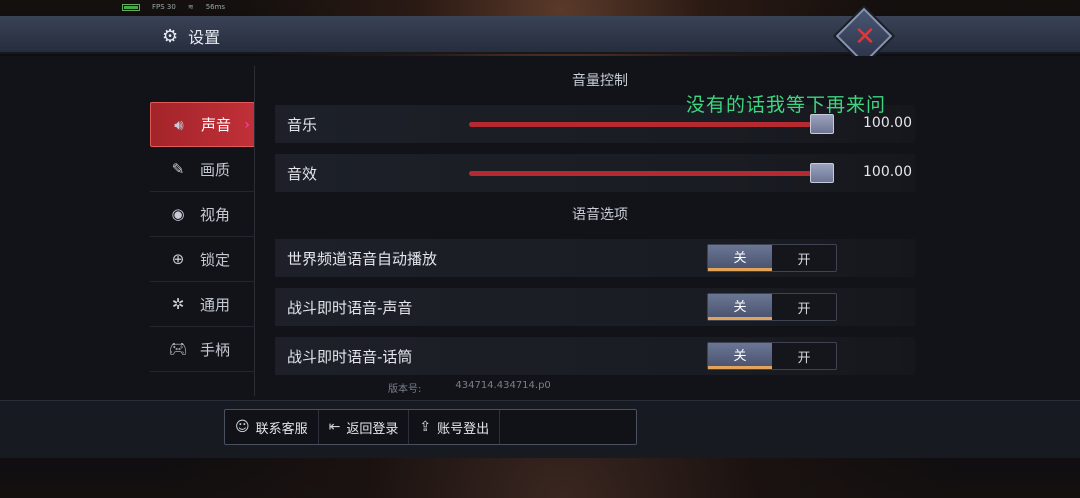  What do you see at coordinates (204, 37) in the screenshot?
I see `header-title-text: 设置` at bounding box center [204, 37].